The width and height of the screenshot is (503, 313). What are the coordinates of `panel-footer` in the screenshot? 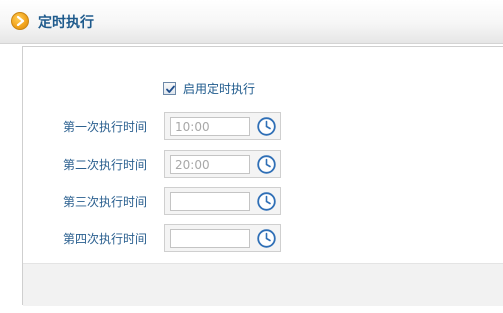 It's located at (263, 284).